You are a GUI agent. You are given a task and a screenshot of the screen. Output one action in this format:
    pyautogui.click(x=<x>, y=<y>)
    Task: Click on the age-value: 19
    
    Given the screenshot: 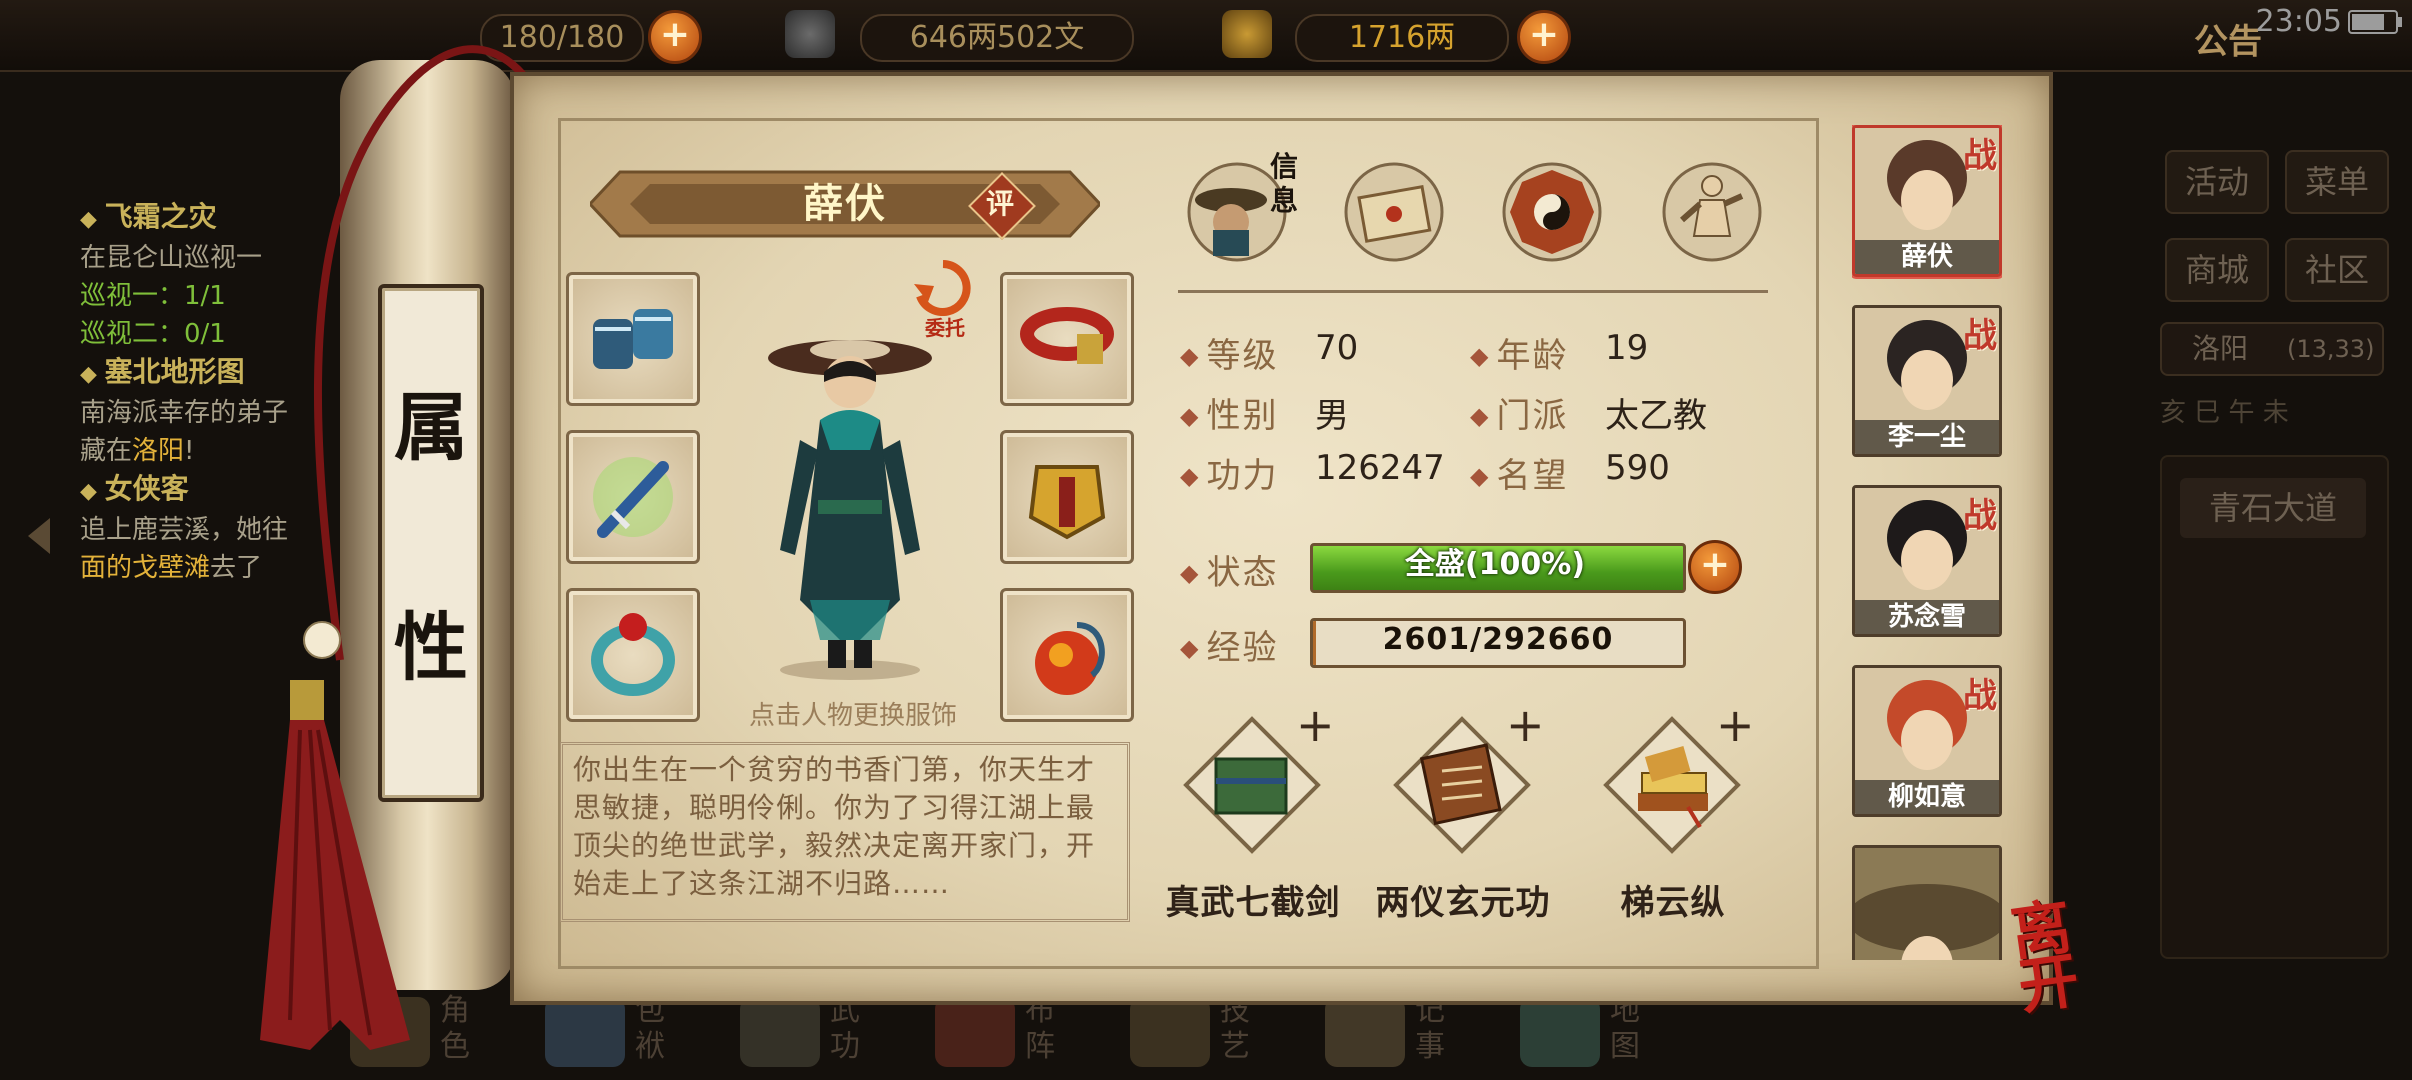 What is the action you would take?
    pyautogui.click(x=1627, y=348)
    